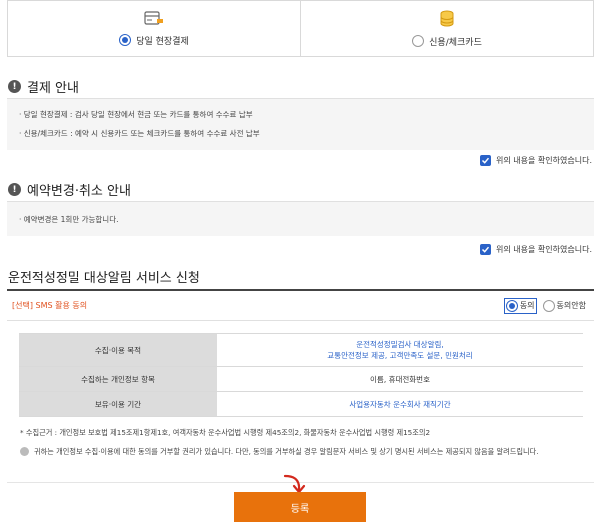 This screenshot has height=523, width=600. Describe the element at coordinates (400, 379) in the screenshot. I see `table-value-cell: 이름, 휴대전화번호` at that location.